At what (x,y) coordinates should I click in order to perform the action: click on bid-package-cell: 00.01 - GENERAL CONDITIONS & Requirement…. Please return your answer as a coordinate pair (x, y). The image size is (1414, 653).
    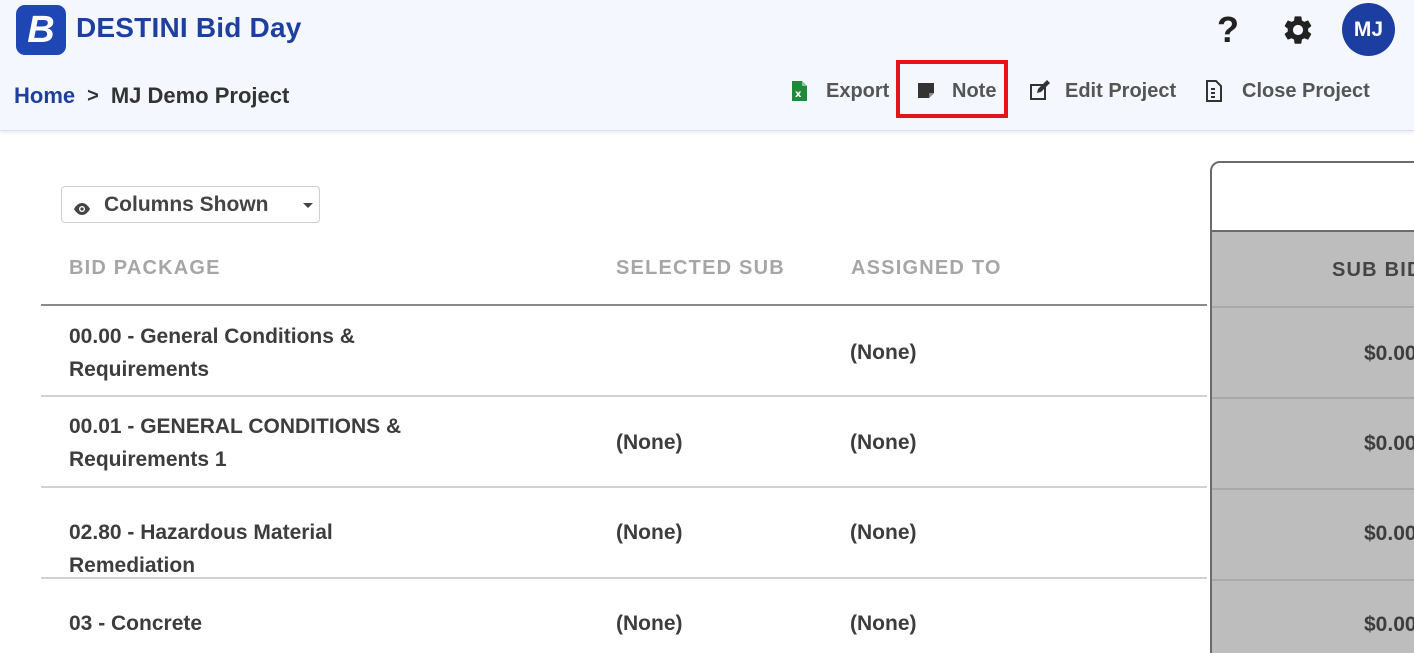
    Looking at the image, I should click on (259, 443).